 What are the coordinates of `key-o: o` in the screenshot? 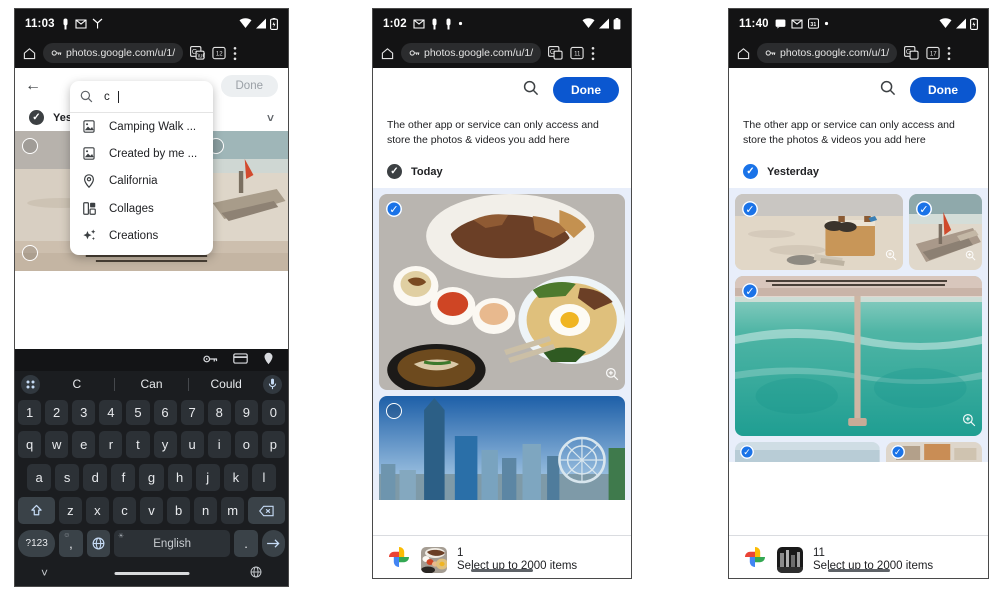 It's located at (246, 444).